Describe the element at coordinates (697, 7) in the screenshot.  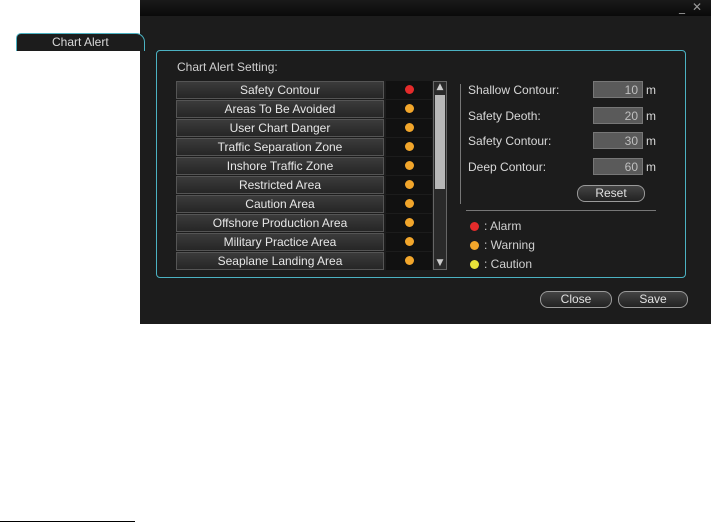
I see `close-icon: ✕` at that location.